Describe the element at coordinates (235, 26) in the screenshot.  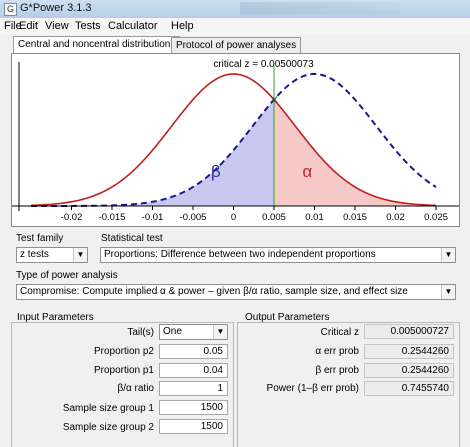
I see `menu-bar: File Edit View Tests Calculator Help` at that location.